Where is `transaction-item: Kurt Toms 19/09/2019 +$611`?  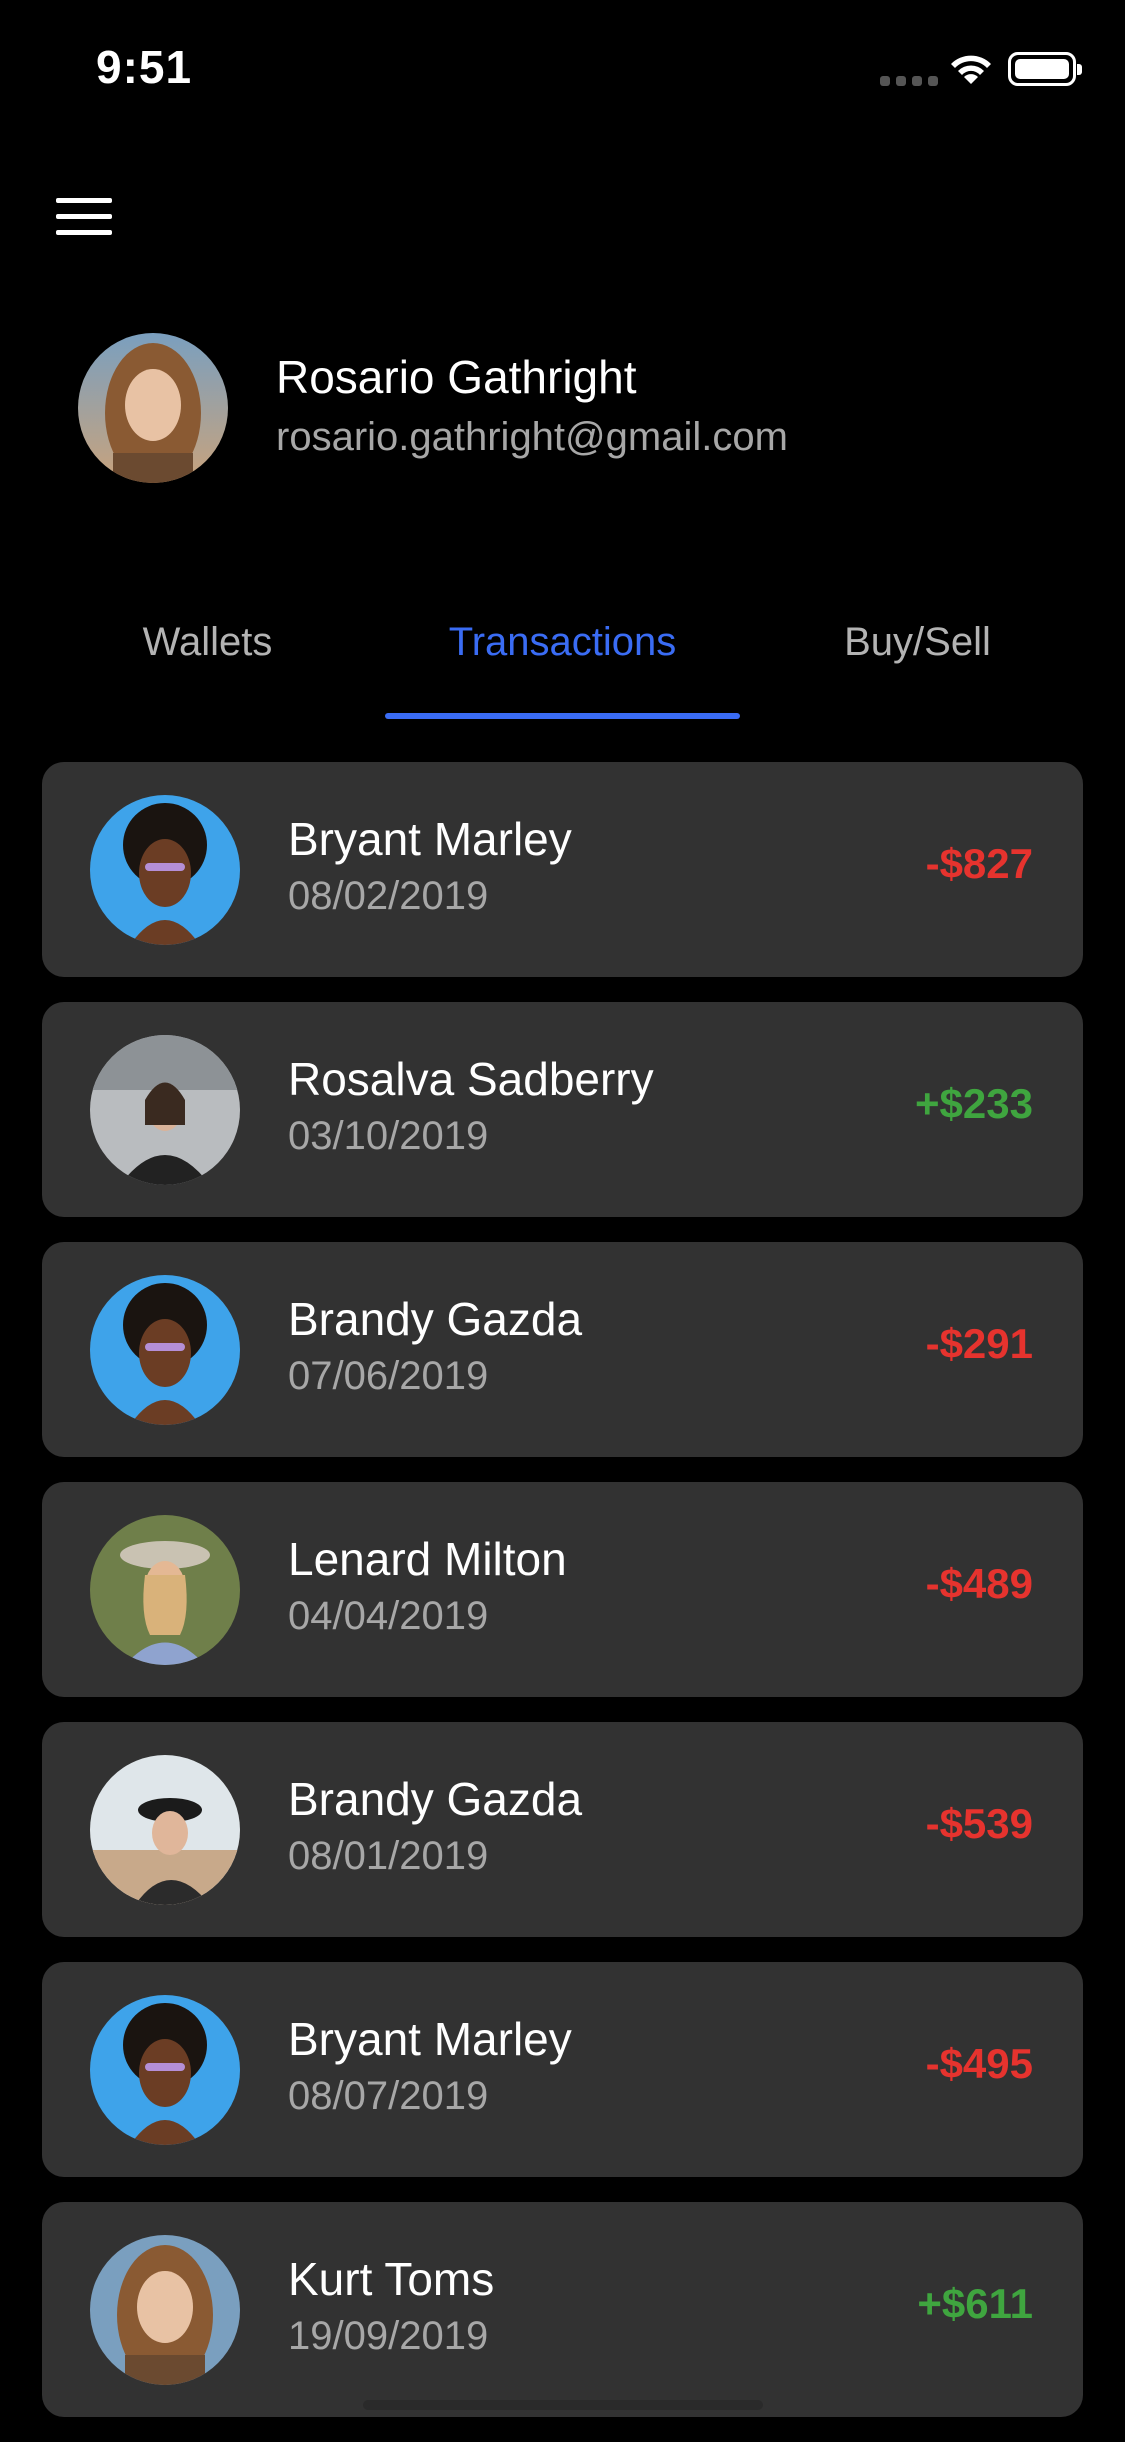
transaction-item: Kurt Toms 19/09/2019 +$611 is located at coordinates (562, 2309).